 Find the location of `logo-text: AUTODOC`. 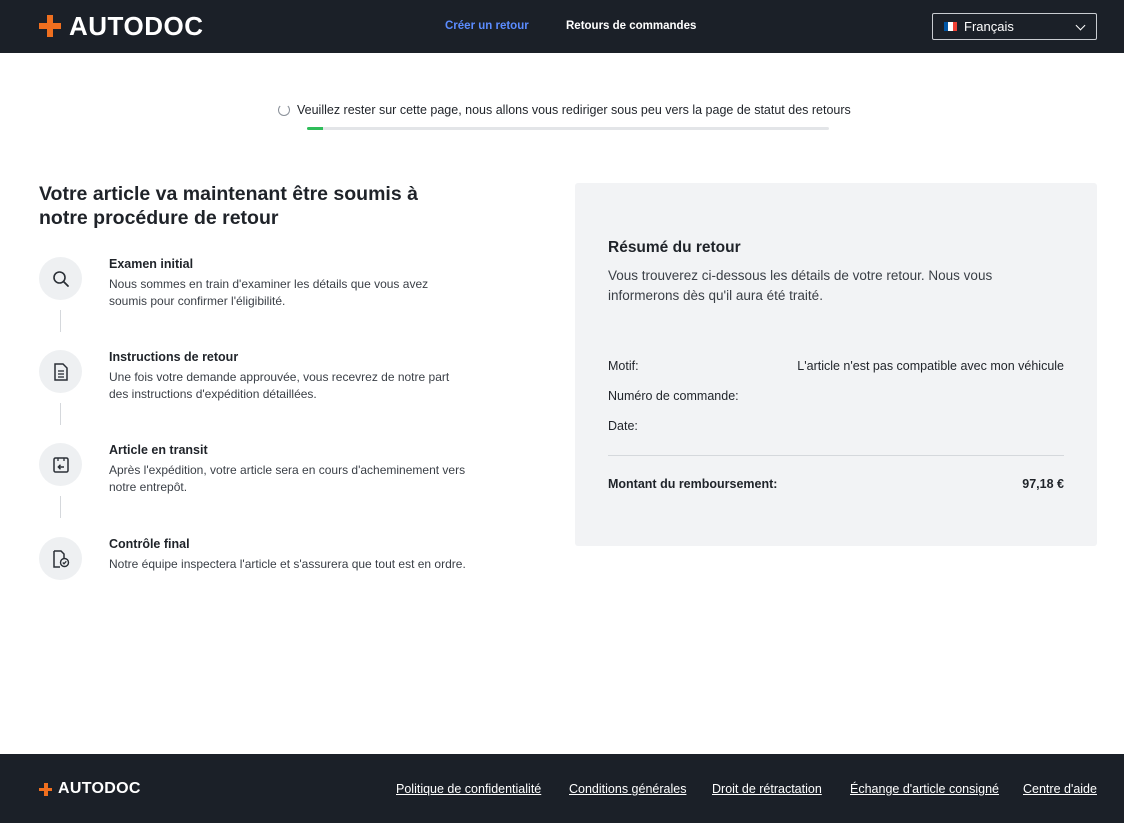

logo-text: AUTODOC is located at coordinates (136, 26).